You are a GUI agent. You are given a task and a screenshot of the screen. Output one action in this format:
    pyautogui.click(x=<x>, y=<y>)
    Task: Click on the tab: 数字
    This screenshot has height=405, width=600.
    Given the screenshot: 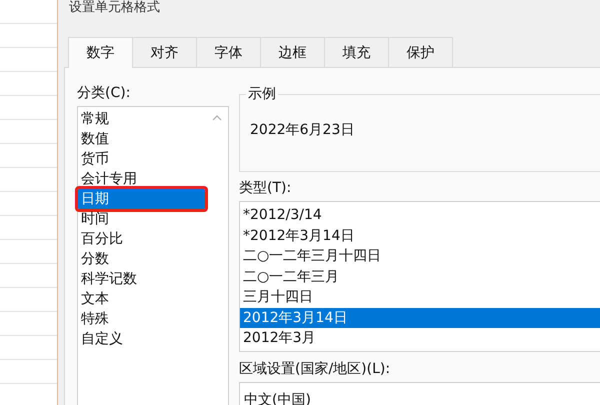 What is the action you would take?
    pyautogui.click(x=100, y=52)
    